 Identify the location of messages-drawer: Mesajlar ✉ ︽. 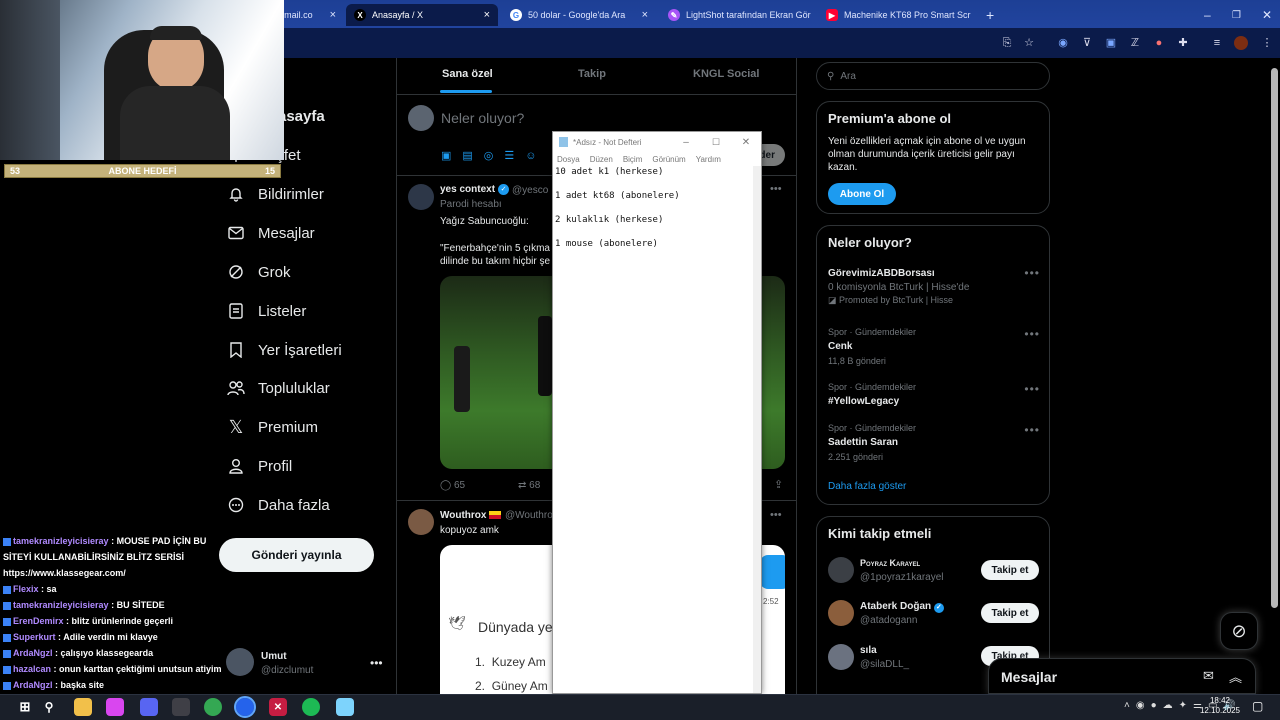
(1122, 676).